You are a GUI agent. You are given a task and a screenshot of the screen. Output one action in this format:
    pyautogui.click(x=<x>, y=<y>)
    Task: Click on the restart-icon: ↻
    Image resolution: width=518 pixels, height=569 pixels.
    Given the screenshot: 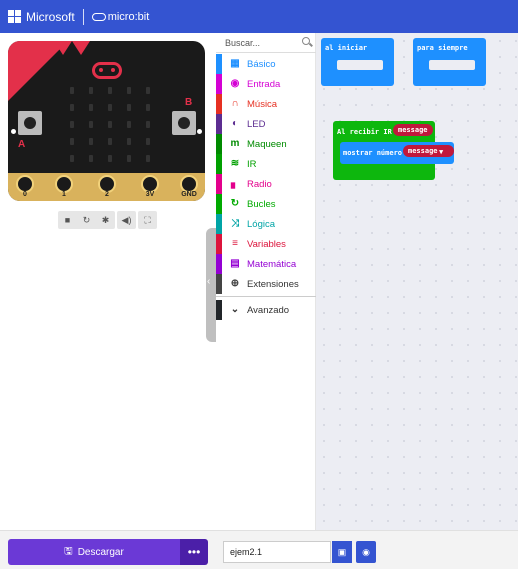 What is the action you would take?
    pyautogui.click(x=86, y=220)
    